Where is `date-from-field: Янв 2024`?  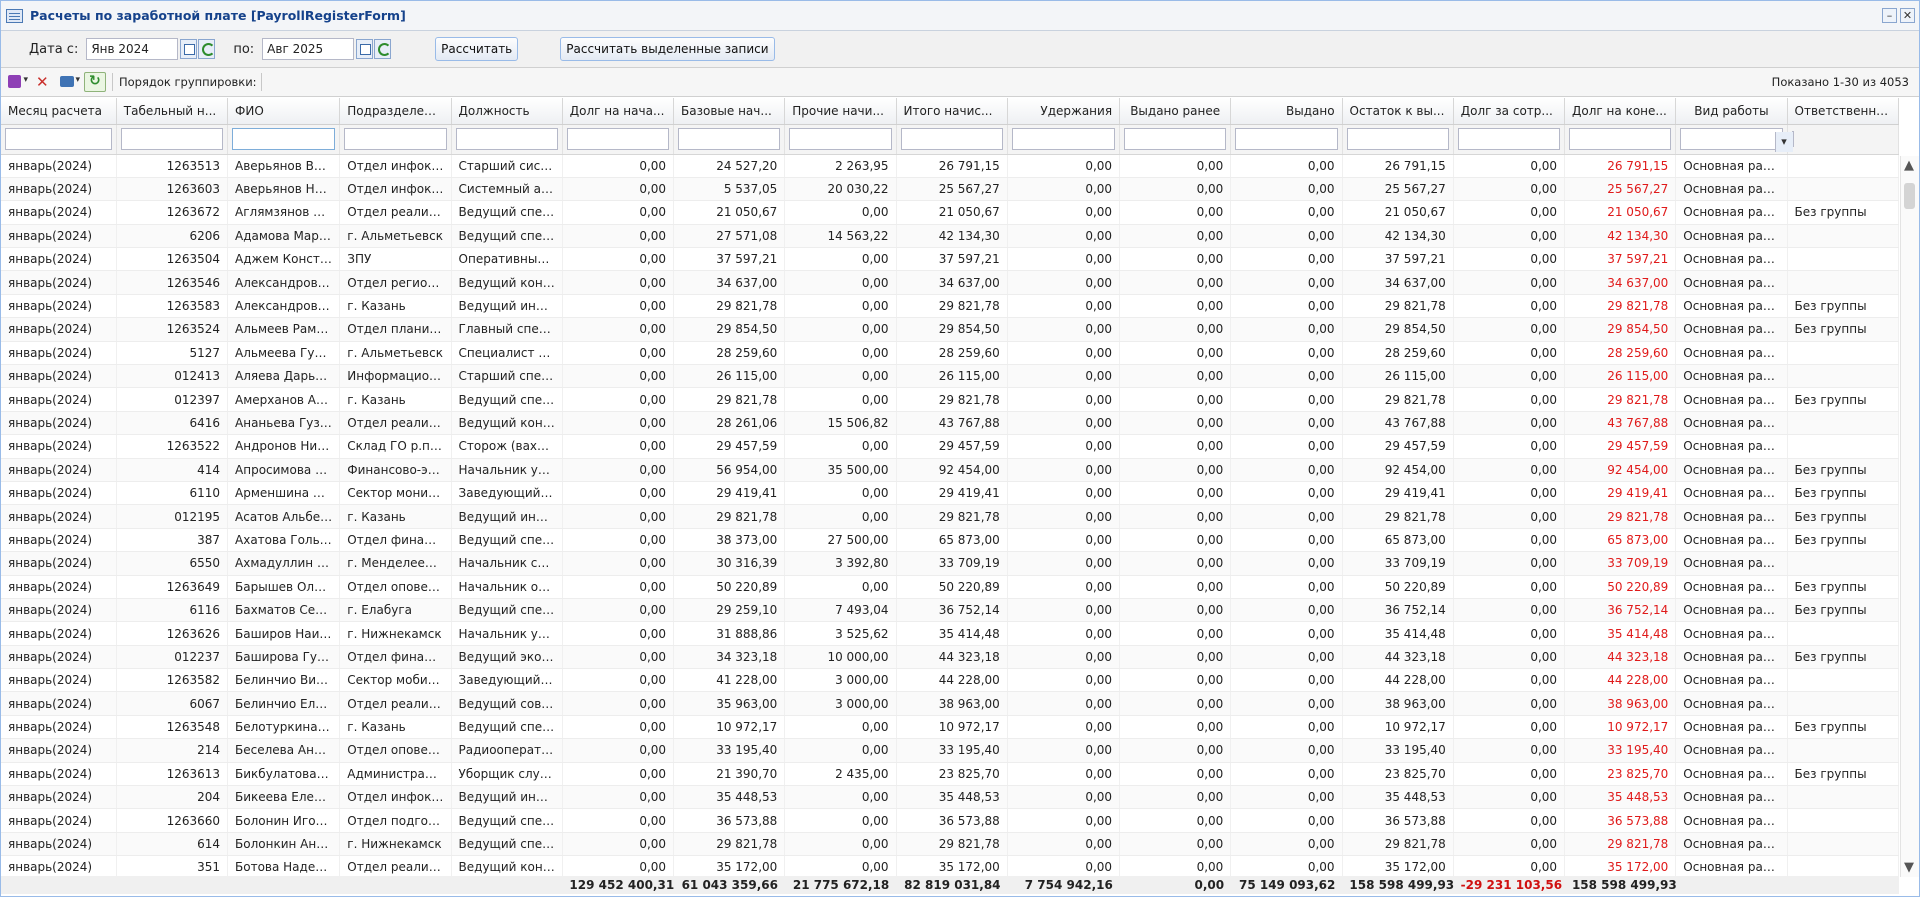
date-from-field: Янв 2024 is located at coordinates (132, 49).